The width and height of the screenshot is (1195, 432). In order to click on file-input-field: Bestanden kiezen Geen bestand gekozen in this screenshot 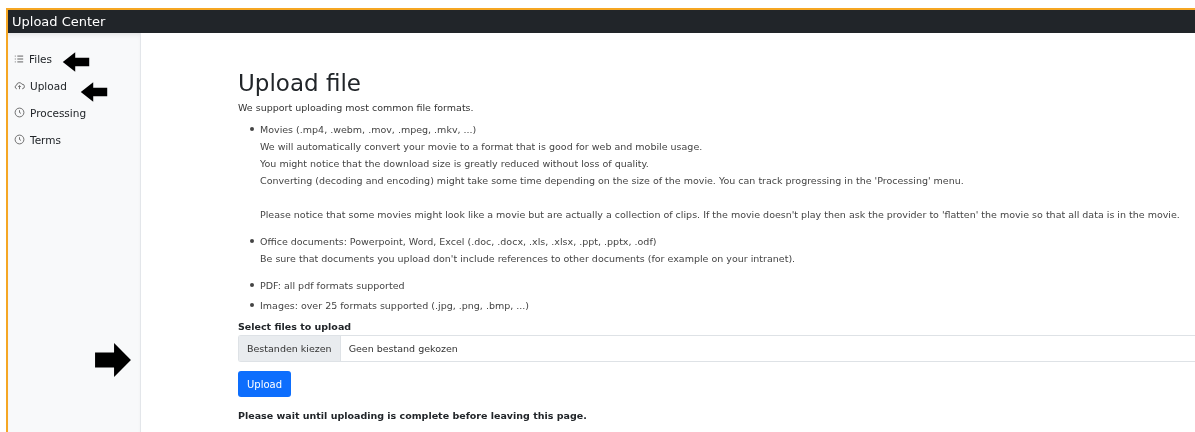, I will do `click(716, 348)`.